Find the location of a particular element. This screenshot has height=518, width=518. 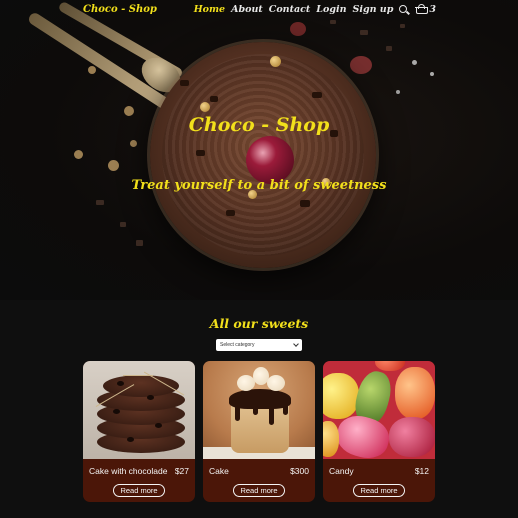

cart-button: 3 is located at coordinates (425, 9).